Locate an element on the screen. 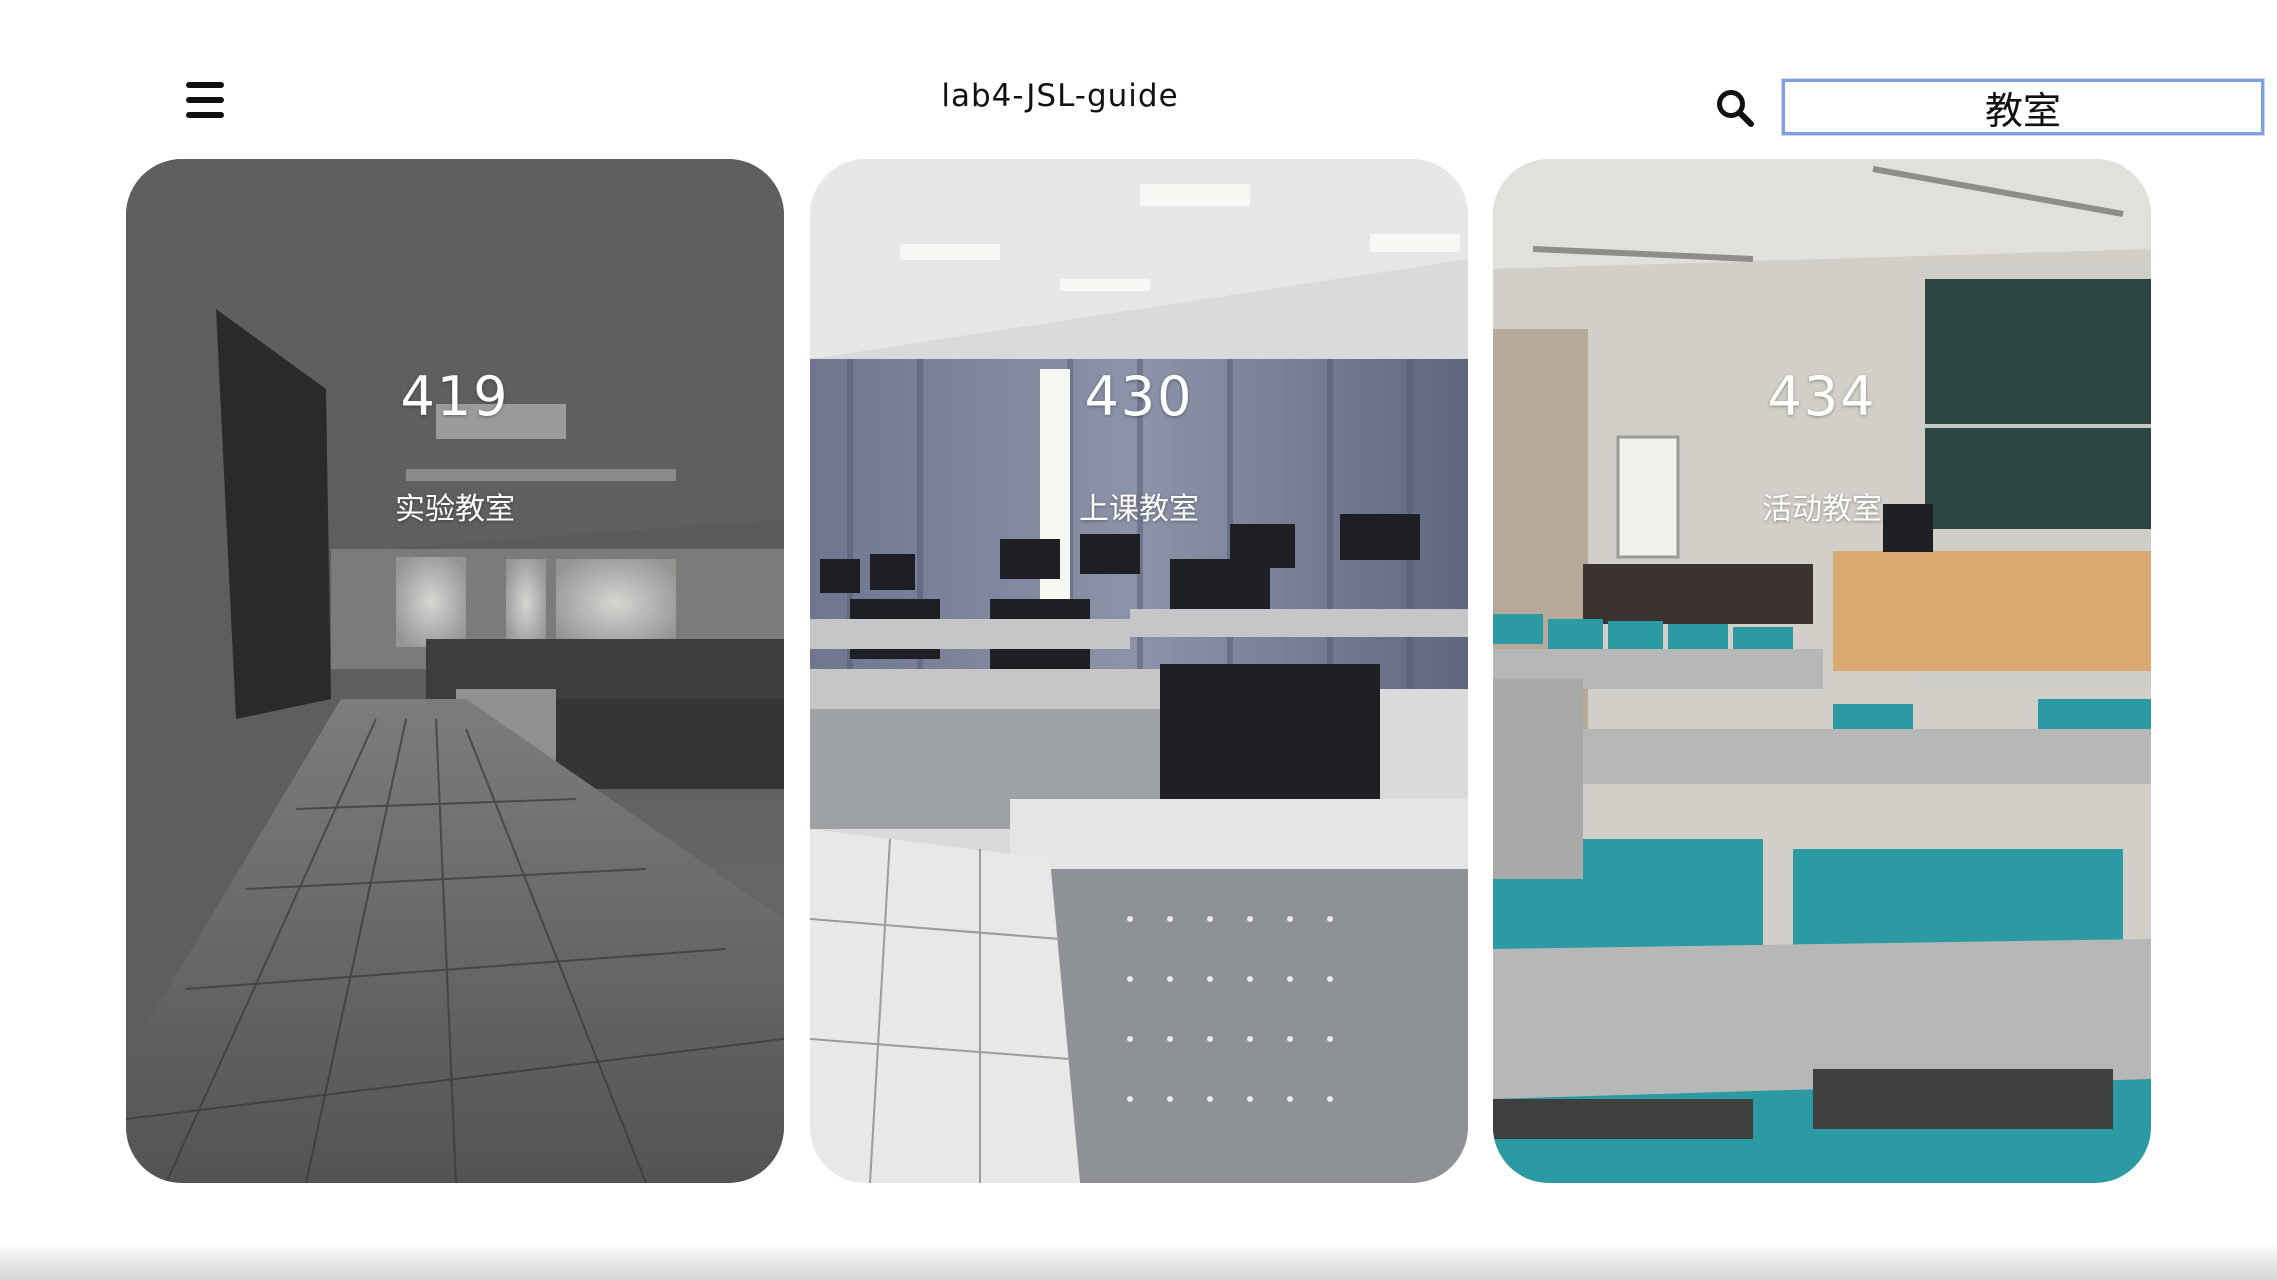 The image size is (2277, 1280). classroom-type-label: 实验教室 is located at coordinates (455, 509).